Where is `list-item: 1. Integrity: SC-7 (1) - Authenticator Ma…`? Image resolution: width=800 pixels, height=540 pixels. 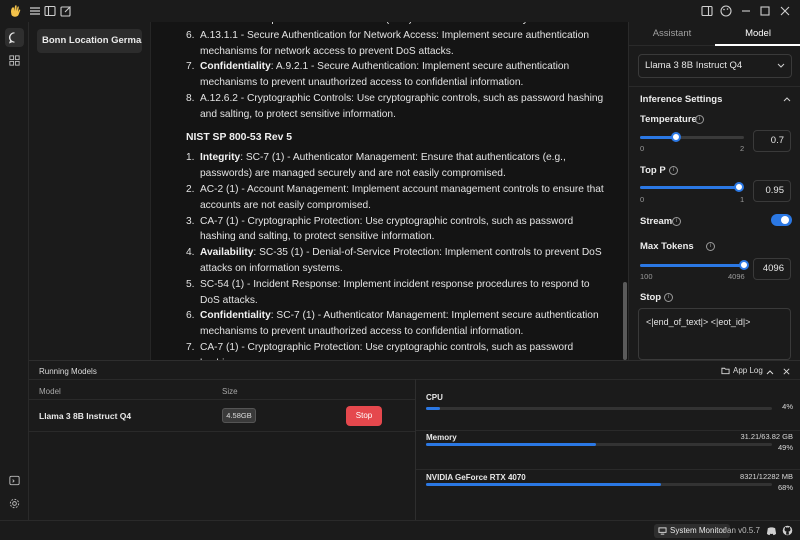 list-item: 1. Integrity: SC-7 (1) - Authenticator Ma… is located at coordinates (396, 166).